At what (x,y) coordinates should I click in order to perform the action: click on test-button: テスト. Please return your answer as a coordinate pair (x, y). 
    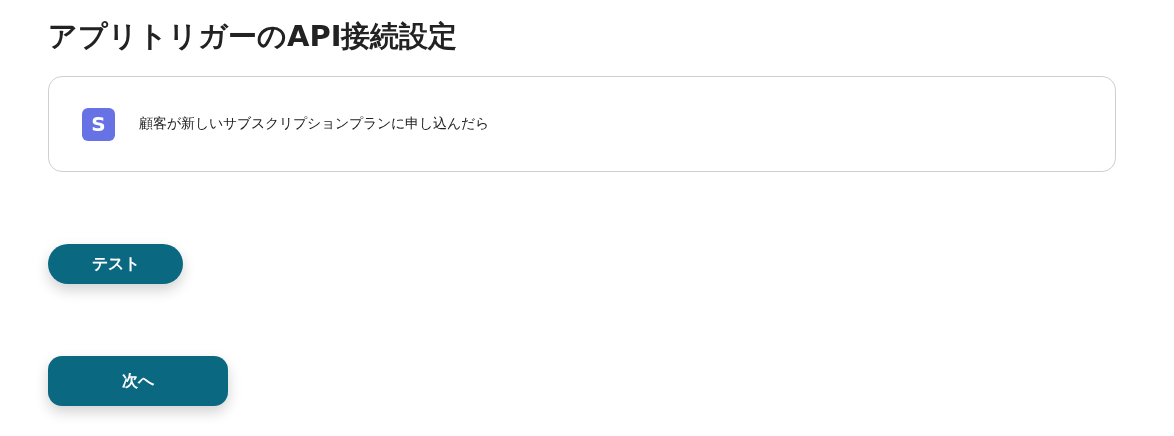
    Looking at the image, I should click on (115, 264).